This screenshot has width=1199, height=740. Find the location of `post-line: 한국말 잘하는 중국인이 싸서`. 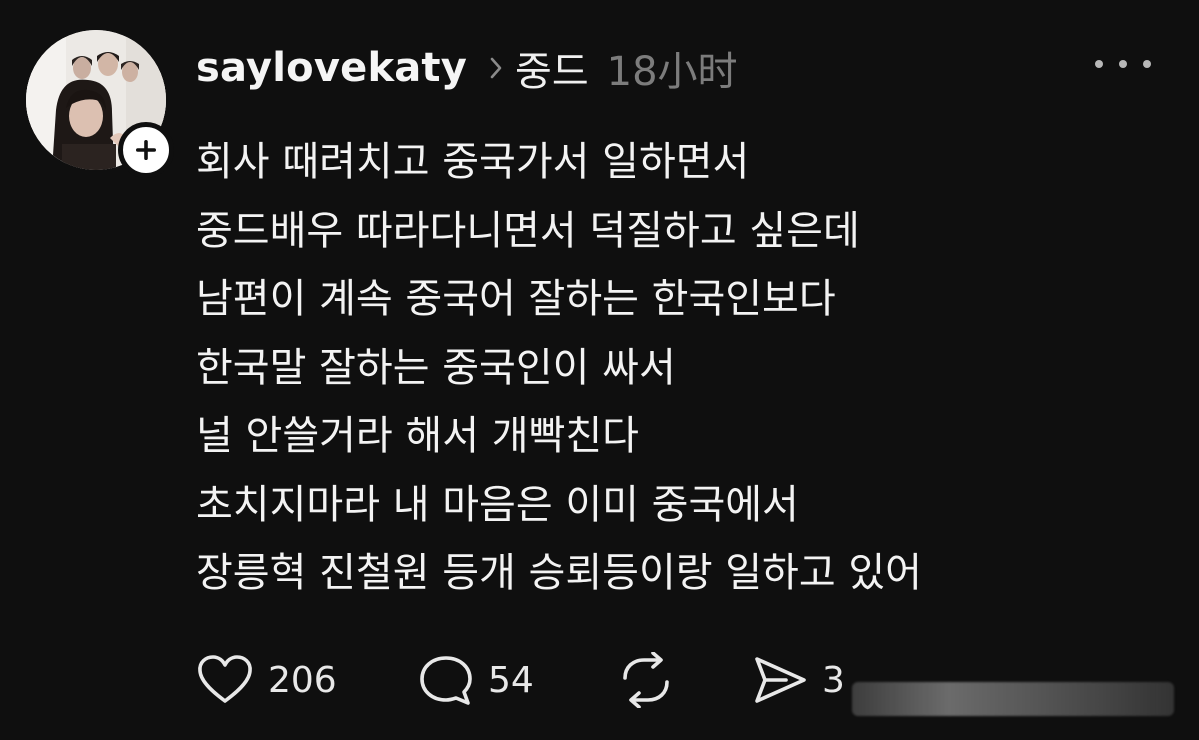

post-line: 한국말 잘하는 중국인이 싸서 is located at coordinates (436, 367).